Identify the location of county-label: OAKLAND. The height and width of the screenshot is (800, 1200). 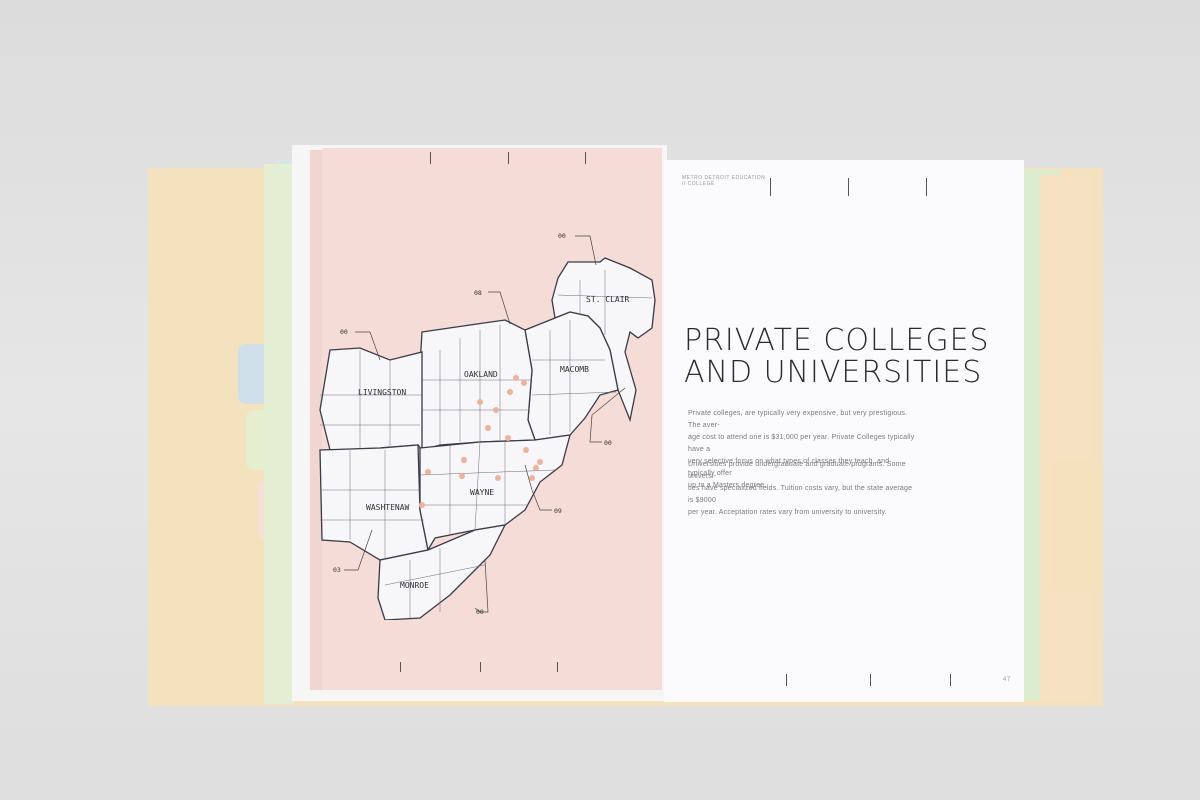
(481, 374).